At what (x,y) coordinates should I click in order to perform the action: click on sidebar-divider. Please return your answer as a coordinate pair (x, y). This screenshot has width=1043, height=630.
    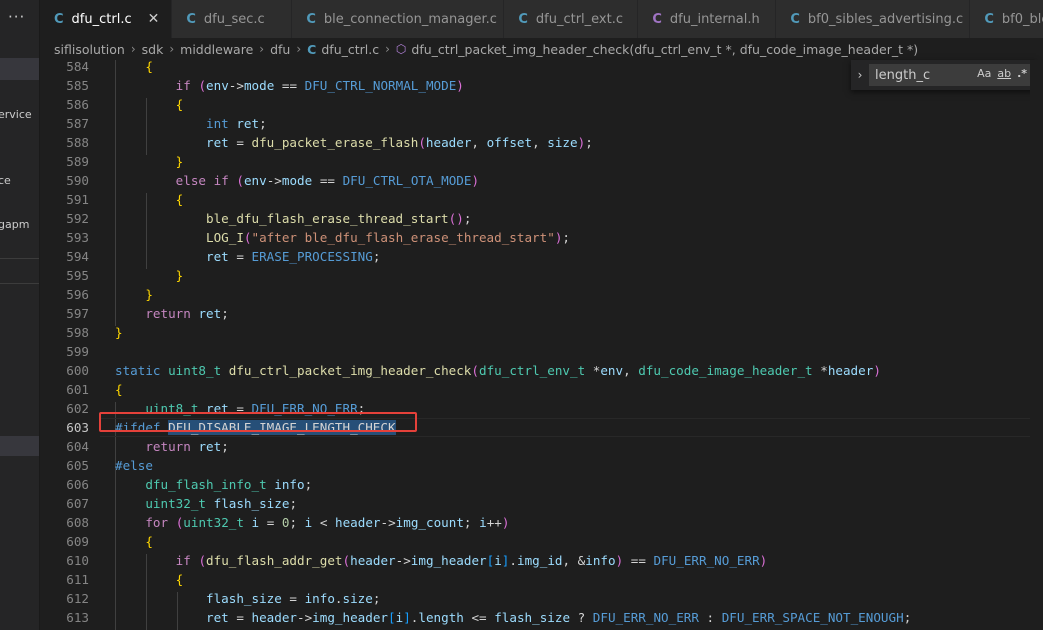
    Looking at the image, I should click on (19, 283).